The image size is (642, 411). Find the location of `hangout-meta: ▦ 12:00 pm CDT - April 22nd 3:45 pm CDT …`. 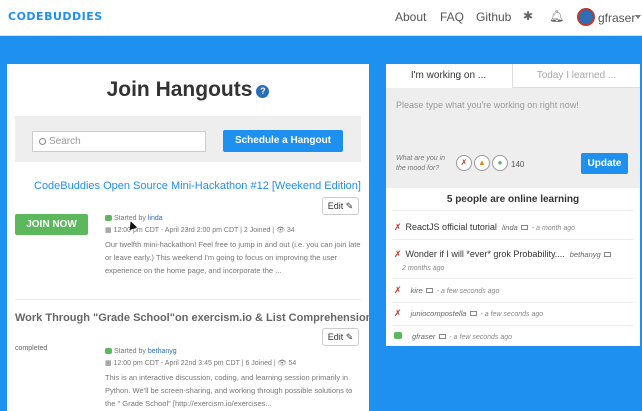

hangout-meta: ▦ 12:00 pm CDT - April 22nd 3:45 pm CDT … is located at coordinates (201, 363).